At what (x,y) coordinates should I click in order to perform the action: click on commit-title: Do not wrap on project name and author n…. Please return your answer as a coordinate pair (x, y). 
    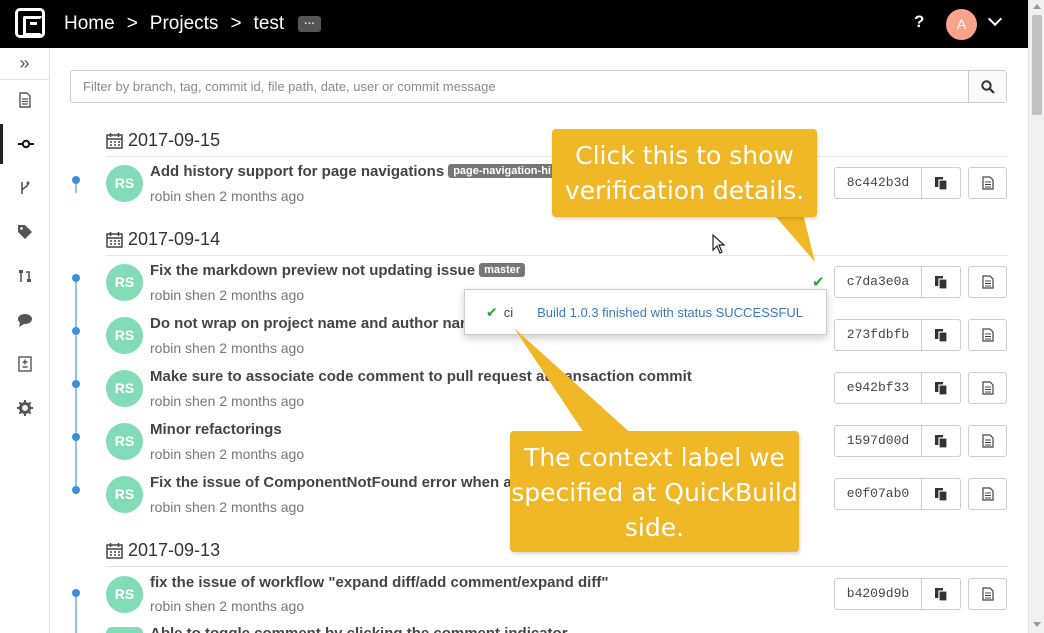
    Looking at the image, I should click on (316, 323).